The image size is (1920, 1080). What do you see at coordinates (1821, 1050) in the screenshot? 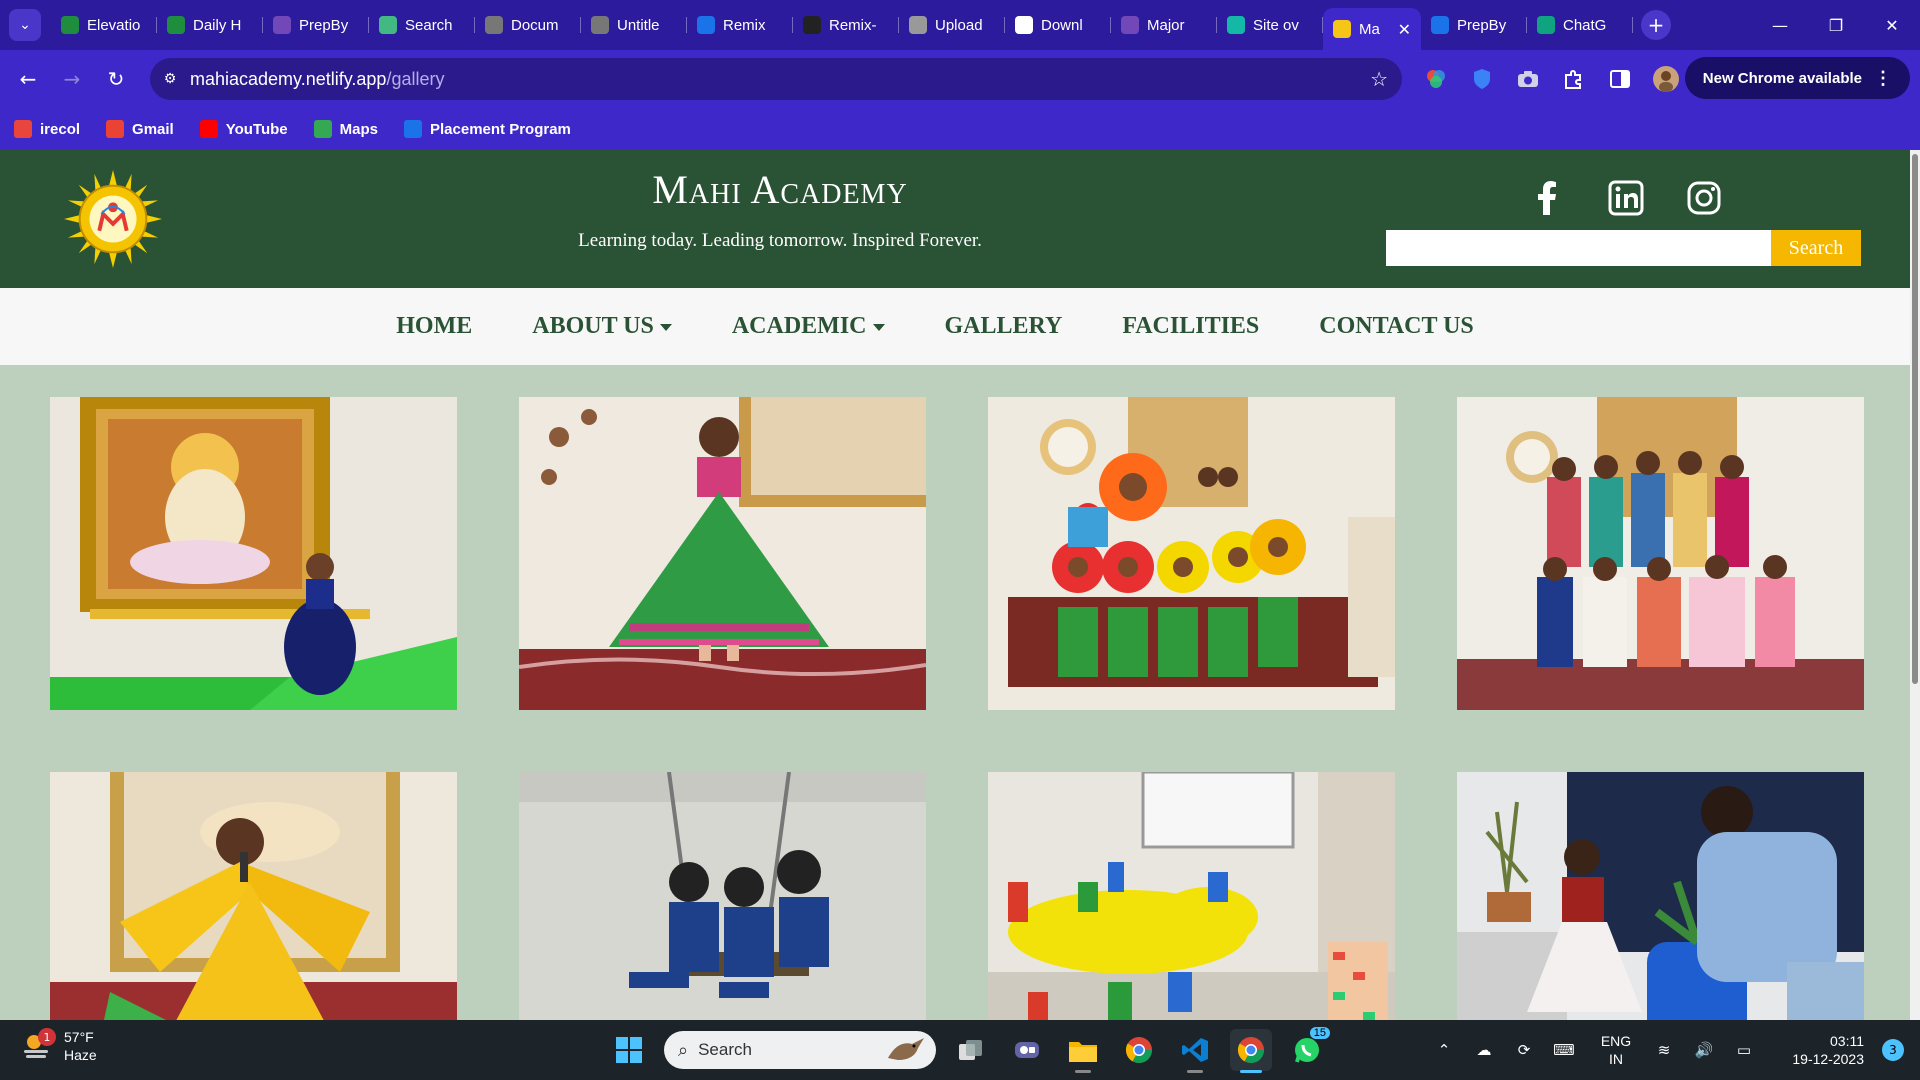
I see `clock: 03:11 19-12-2023` at bounding box center [1821, 1050].